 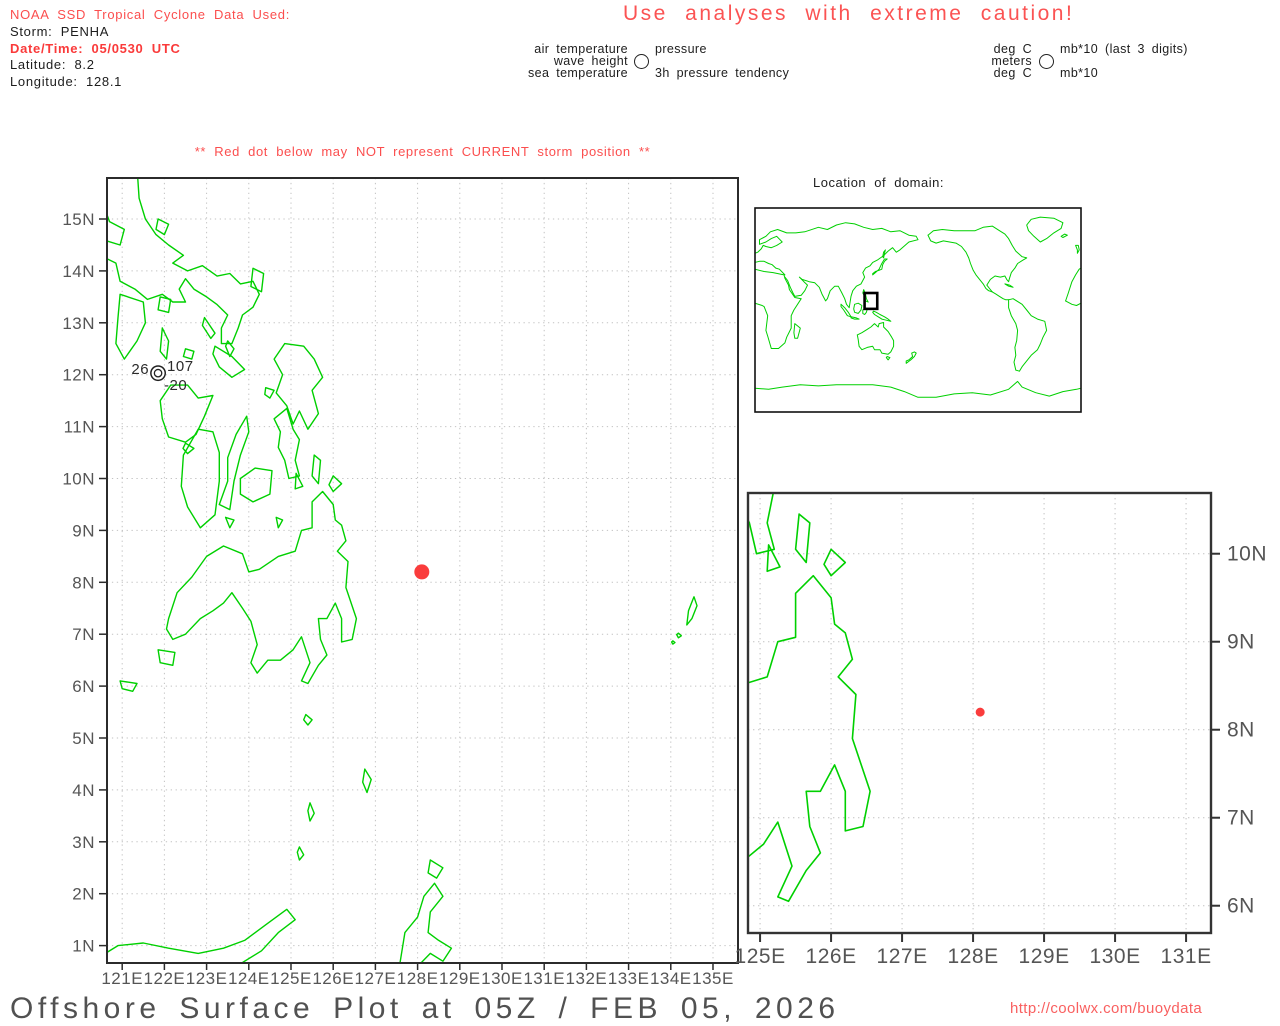 What do you see at coordinates (207, 978) in the screenshot?
I see `svg-text: 123E` at bounding box center [207, 978].